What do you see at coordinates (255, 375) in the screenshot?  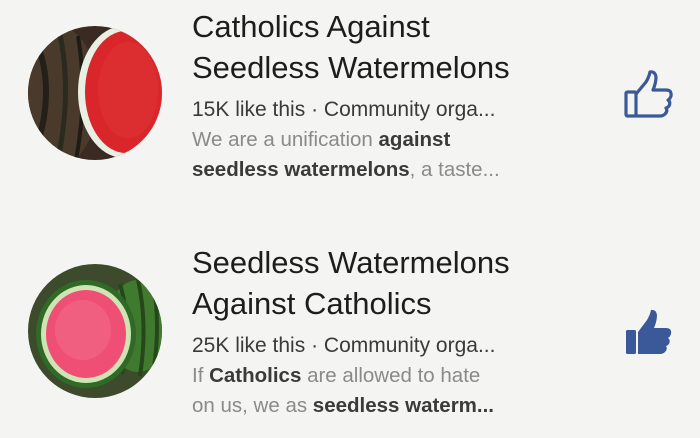 I see `description-highlight: Catholics` at bounding box center [255, 375].